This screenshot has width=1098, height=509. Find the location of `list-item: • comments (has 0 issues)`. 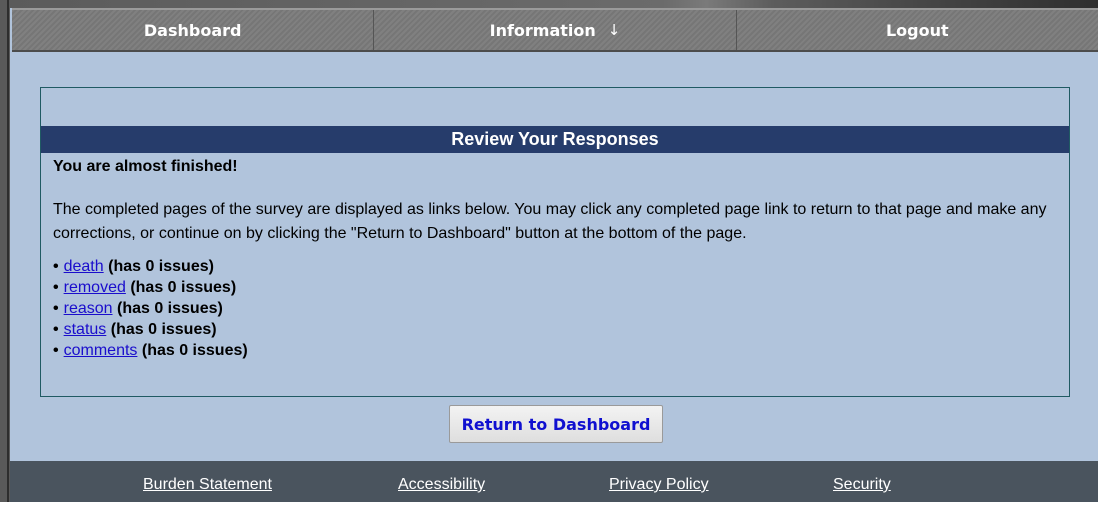

list-item: • comments (has 0 issues) is located at coordinates (555, 350).